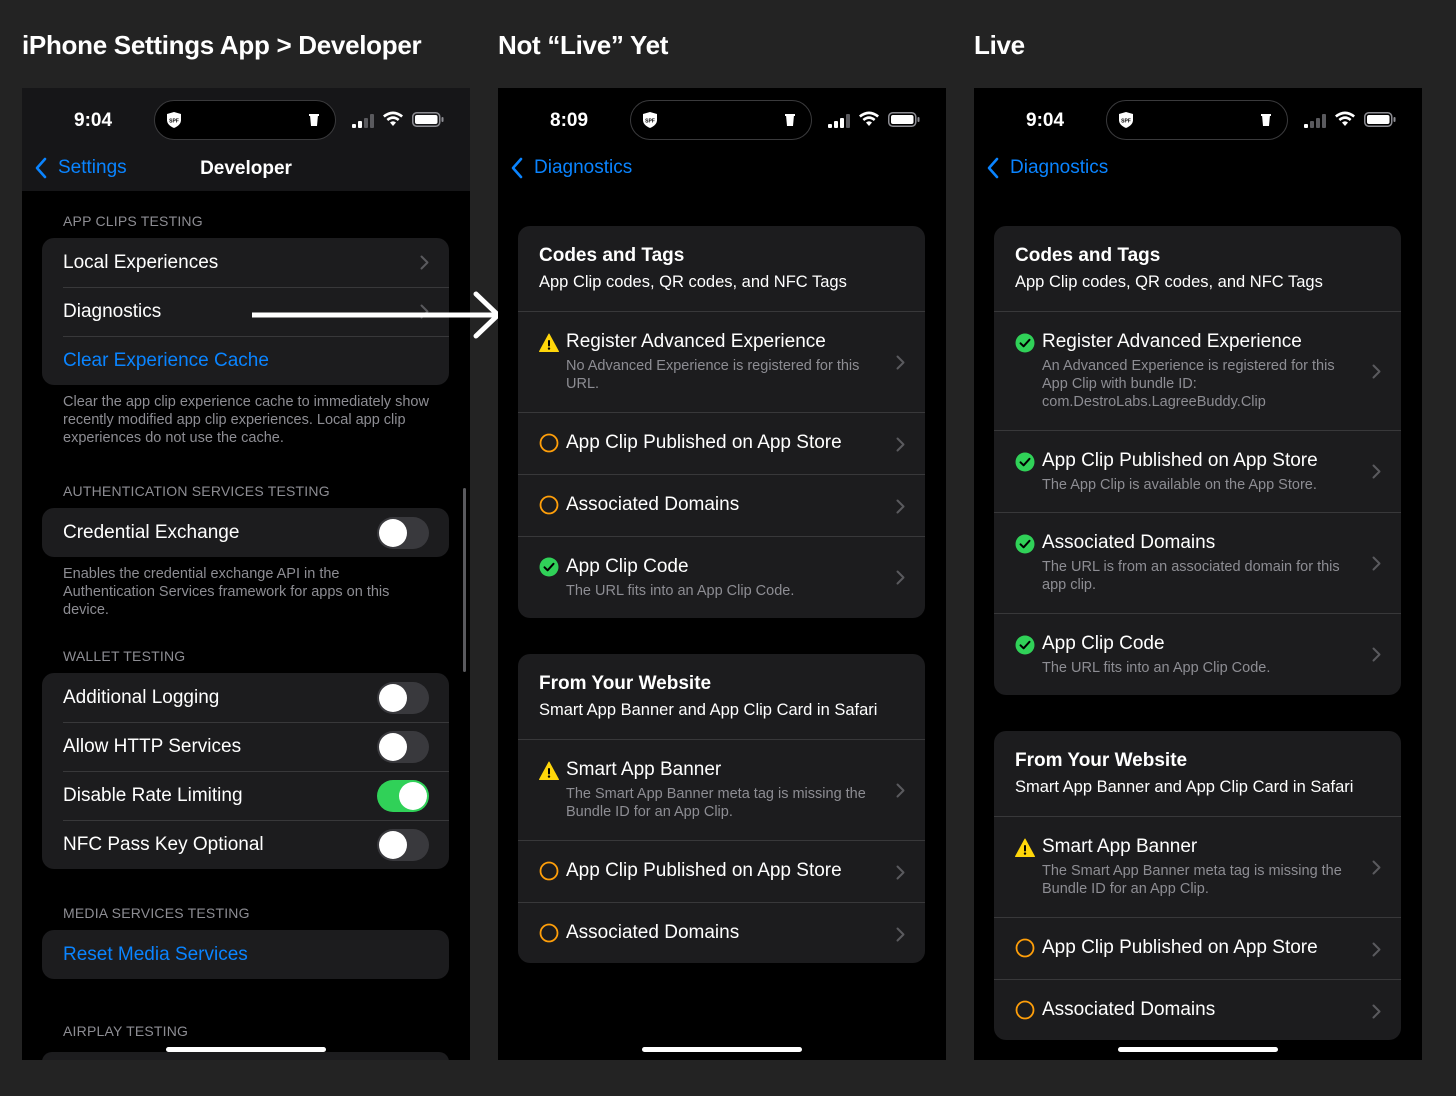 This screenshot has height=1096, width=1456. Describe the element at coordinates (152, 746) in the screenshot. I see `row-label: Allow HTTP Services` at that location.